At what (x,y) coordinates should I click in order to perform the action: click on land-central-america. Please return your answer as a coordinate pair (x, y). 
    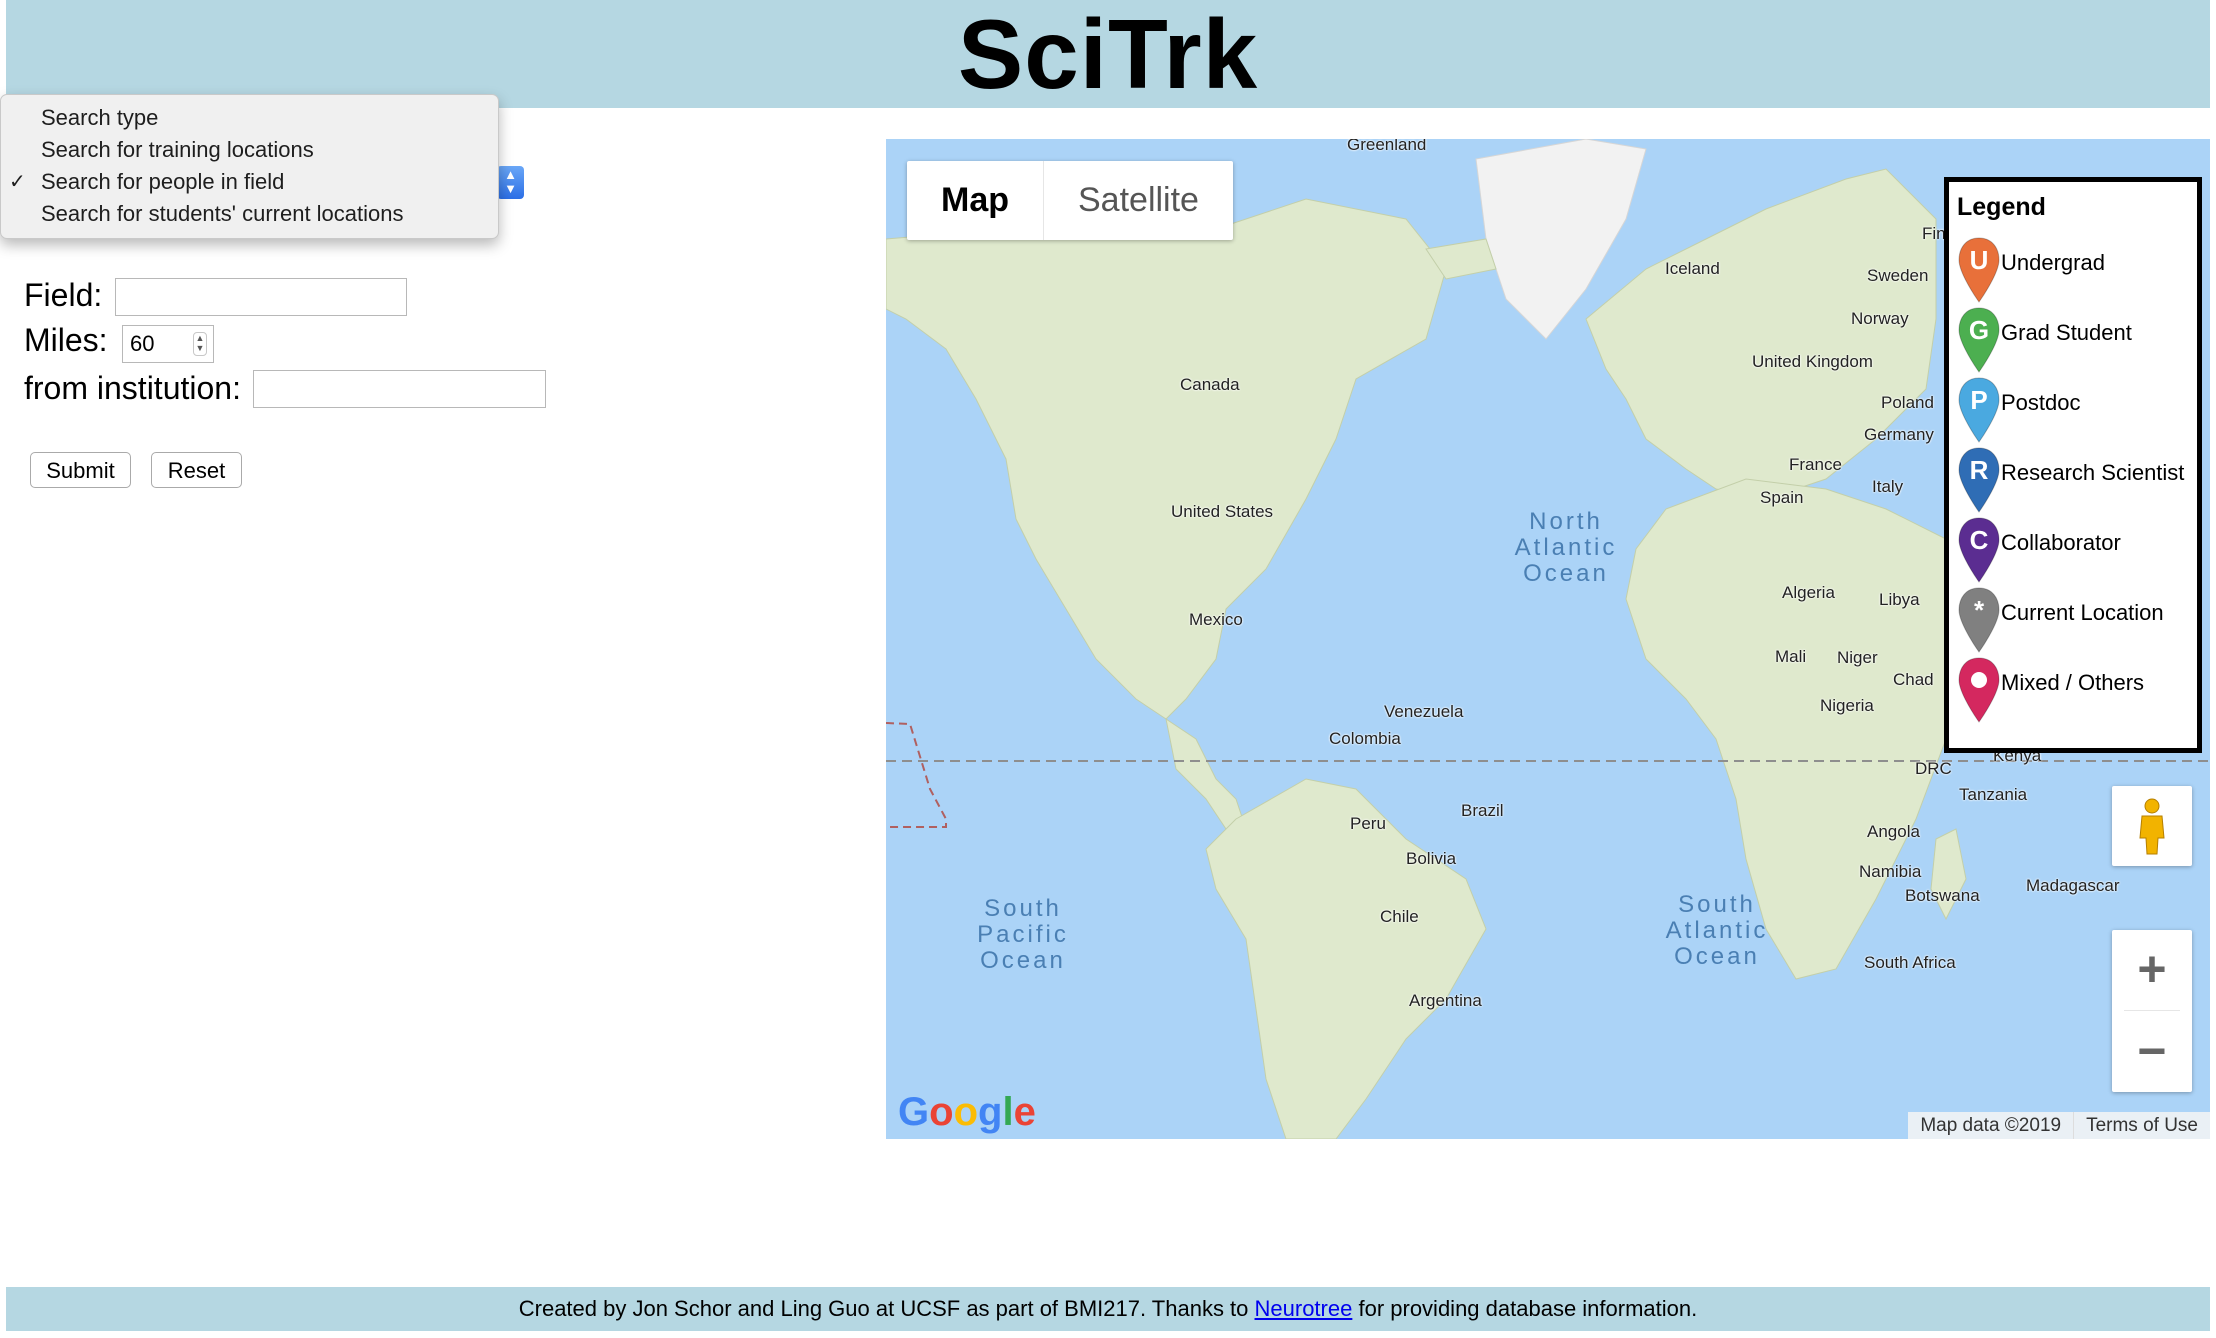
    Looking at the image, I should click on (1206, 773).